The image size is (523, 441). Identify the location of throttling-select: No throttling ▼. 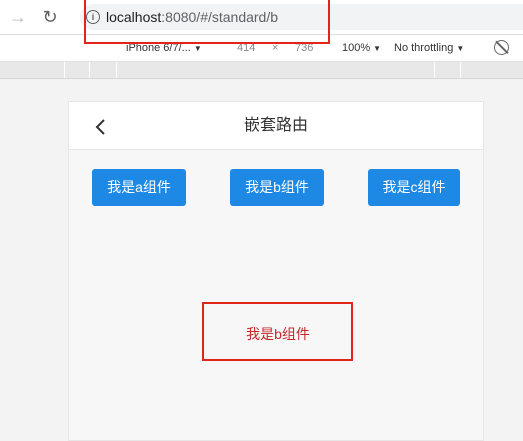
(429, 48).